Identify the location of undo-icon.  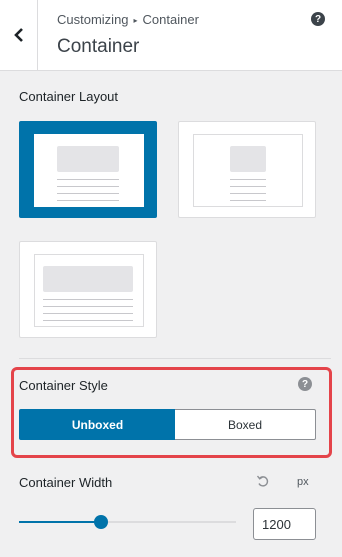
(263, 481).